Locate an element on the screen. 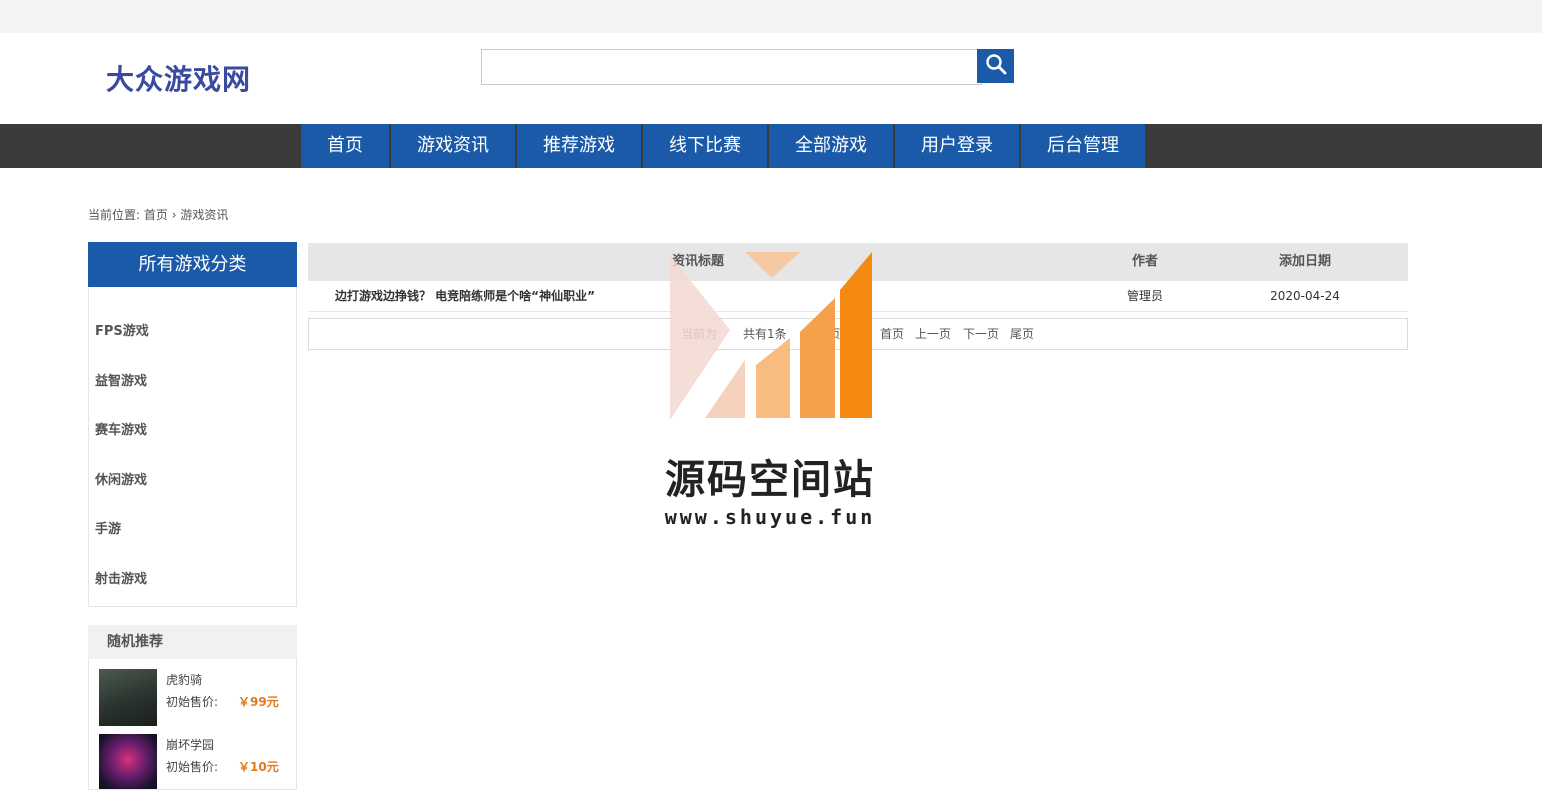  table-header: 资讯标题 作者 添加日期 is located at coordinates (858, 262).